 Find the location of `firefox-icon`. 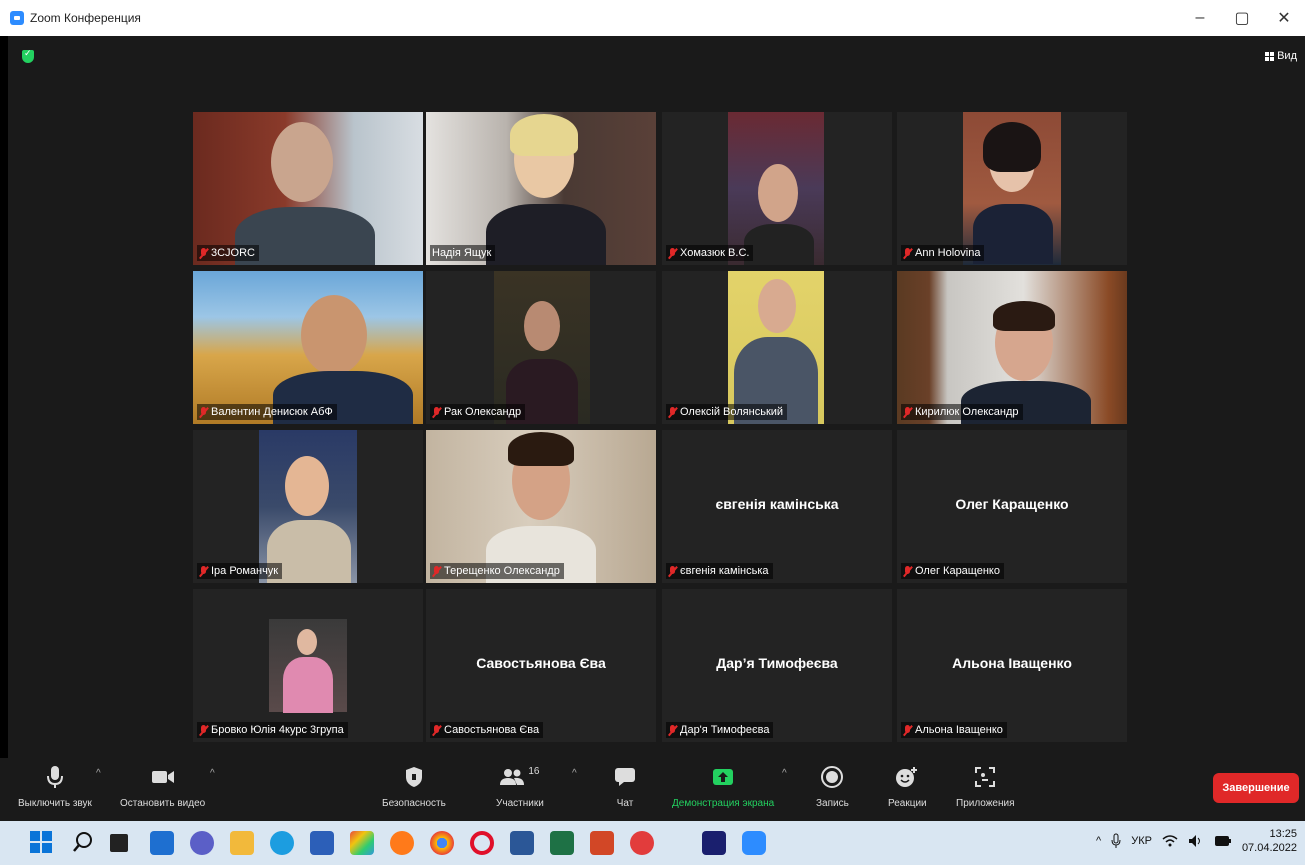

firefox-icon is located at coordinates (402, 843).